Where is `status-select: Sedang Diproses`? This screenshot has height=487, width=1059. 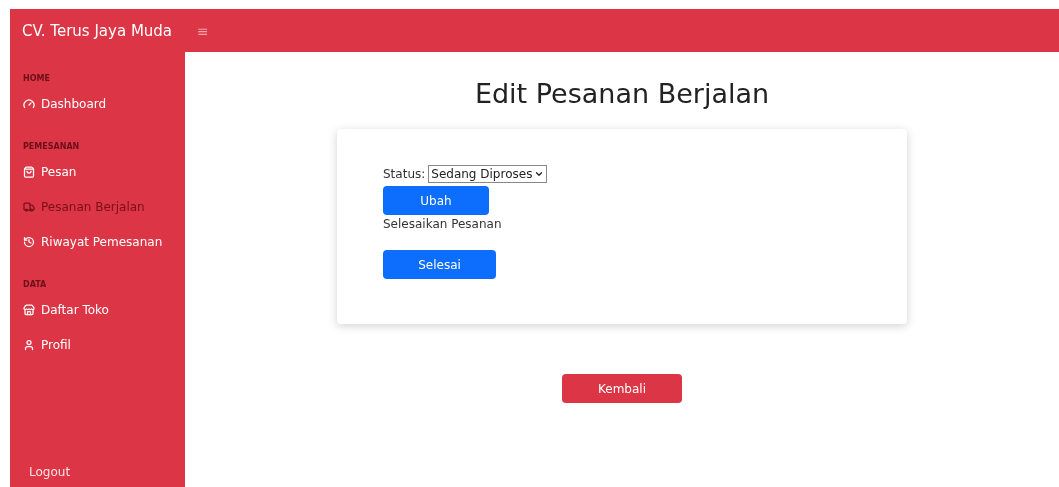 status-select: Sedang Diproses is located at coordinates (488, 174).